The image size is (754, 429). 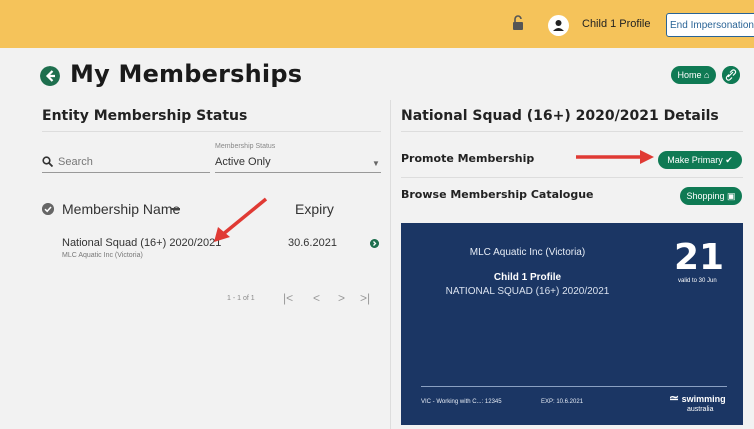 I want to click on back-arrow-icon, so click(x=50, y=76).